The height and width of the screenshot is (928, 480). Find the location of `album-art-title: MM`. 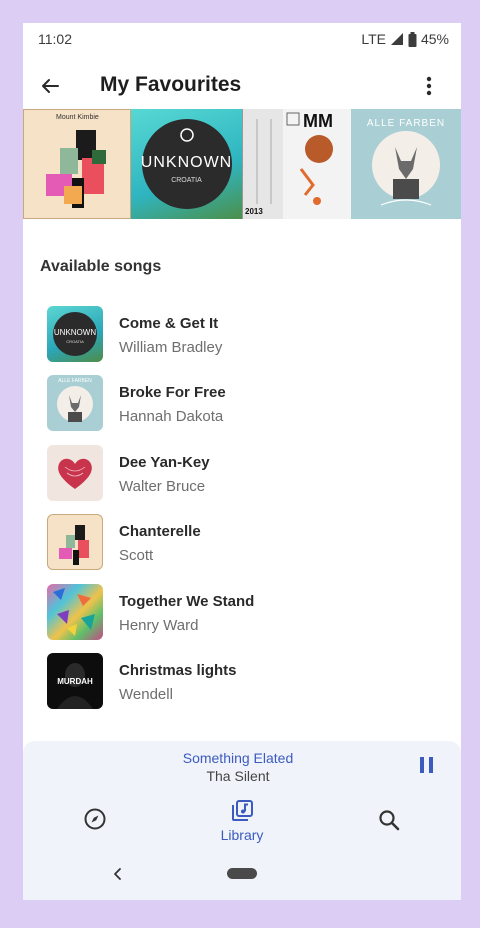

album-art-title: MM is located at coordinates (318, 121).